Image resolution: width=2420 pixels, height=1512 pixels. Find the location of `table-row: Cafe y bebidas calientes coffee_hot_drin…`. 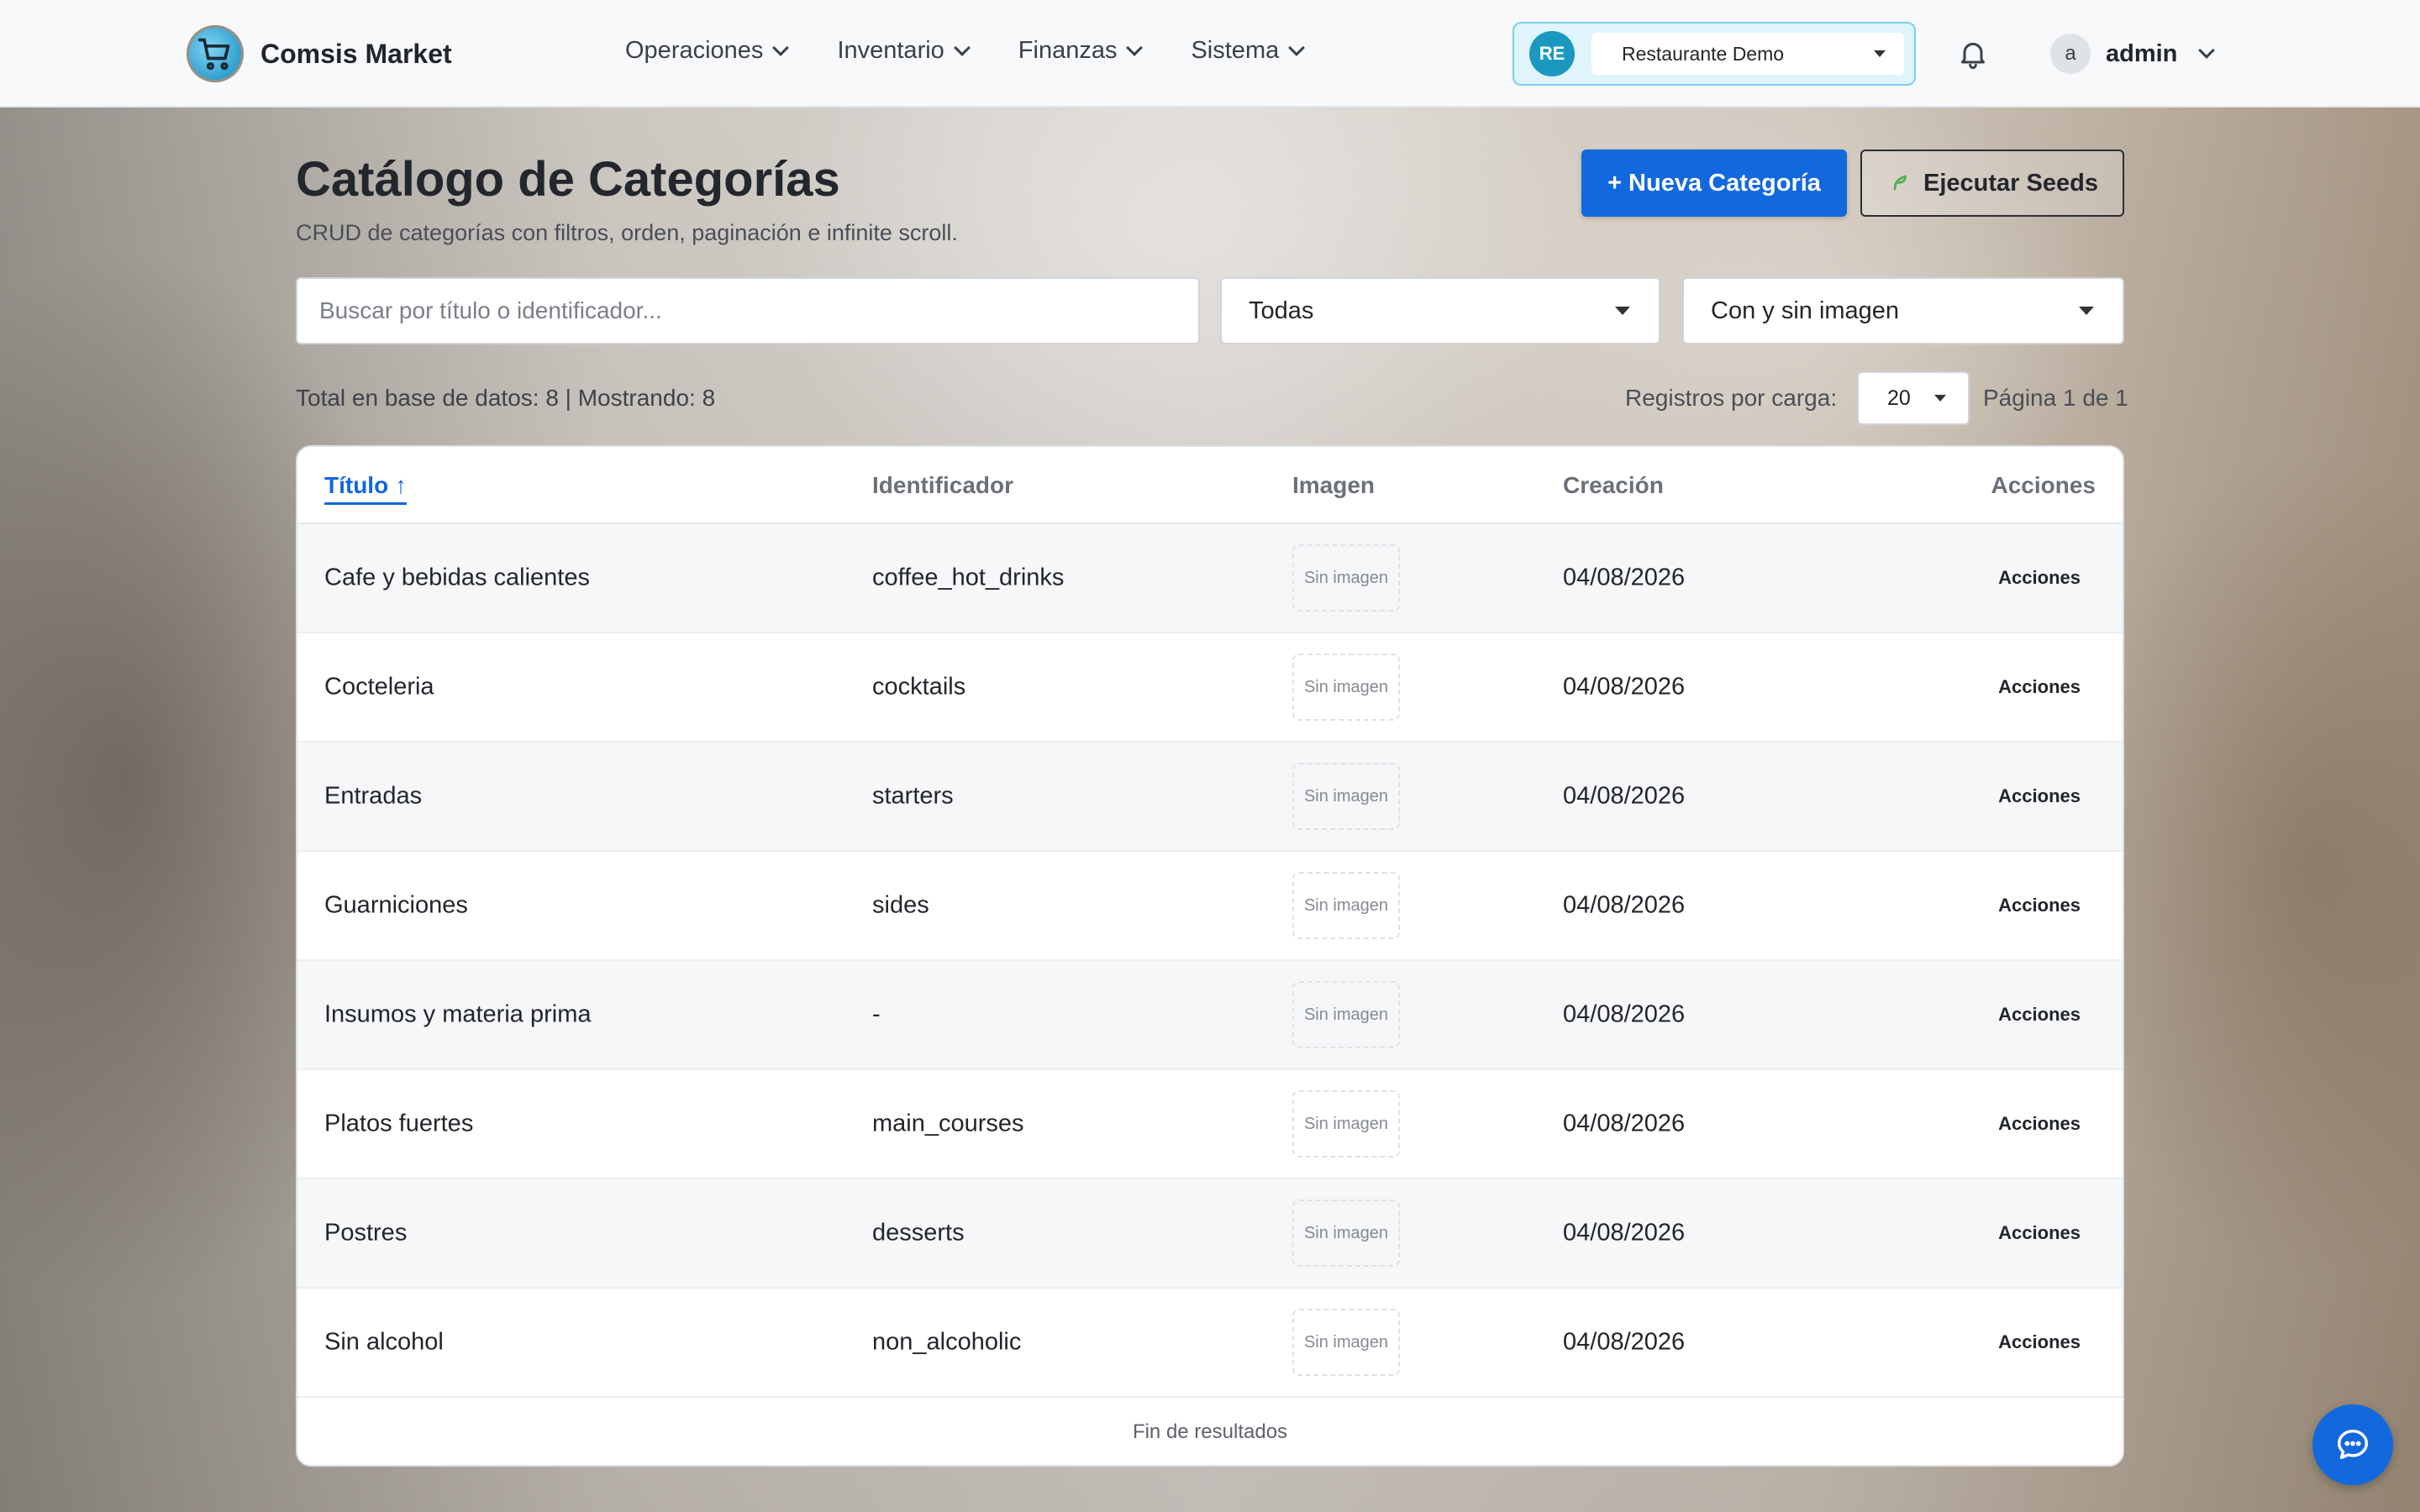

table-row: Cafe y bebidas calientes coffee_hot_drin… is located at coordinates (1210, 578).